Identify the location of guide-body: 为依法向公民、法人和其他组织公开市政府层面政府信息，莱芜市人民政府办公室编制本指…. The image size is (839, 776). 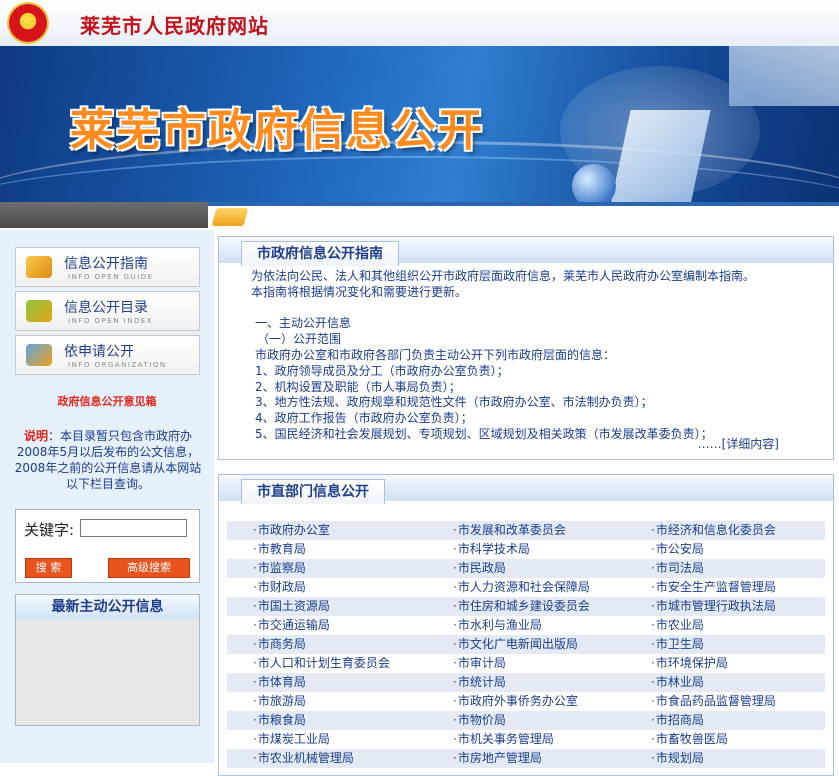
(531, 356).